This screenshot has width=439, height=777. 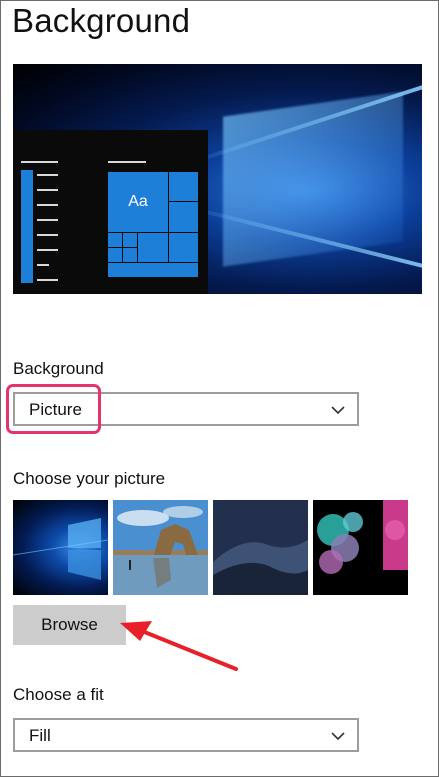 I want to click on tiles-header-line, so click(x=127, y=162).